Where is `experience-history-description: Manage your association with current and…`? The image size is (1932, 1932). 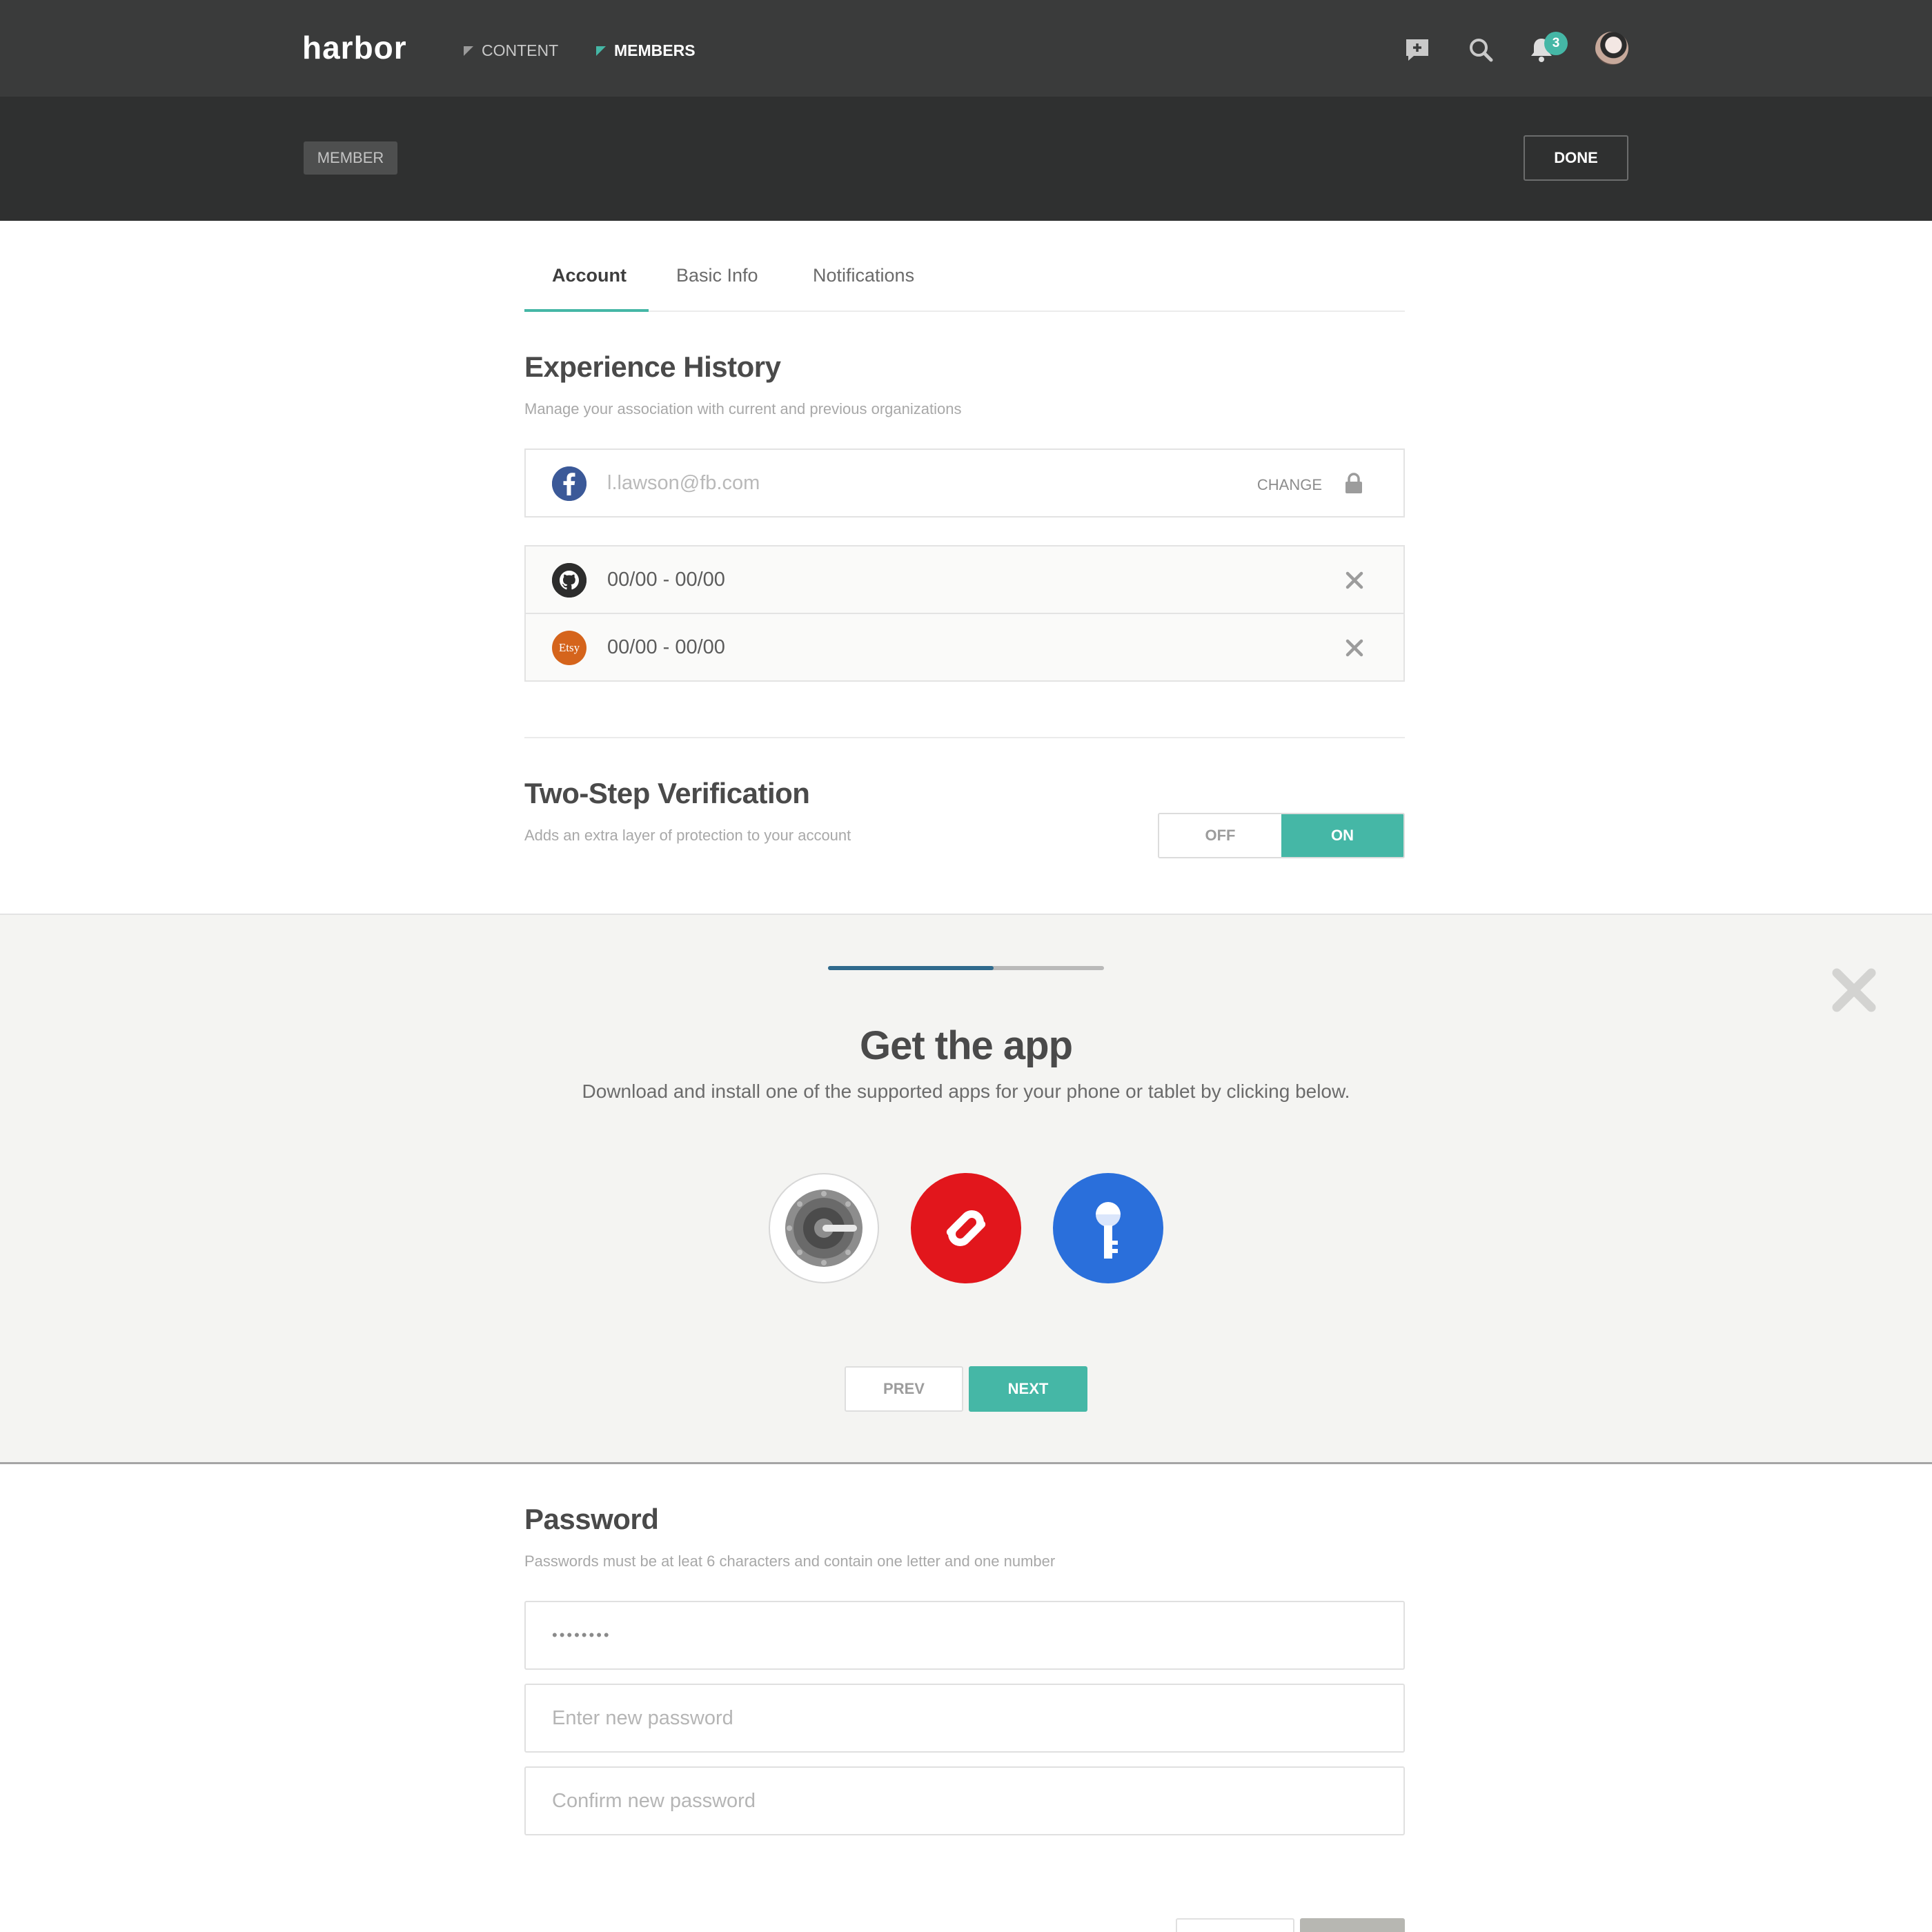
experience-history-description: Manage your association with current and… is located at coordinates (743, 408).